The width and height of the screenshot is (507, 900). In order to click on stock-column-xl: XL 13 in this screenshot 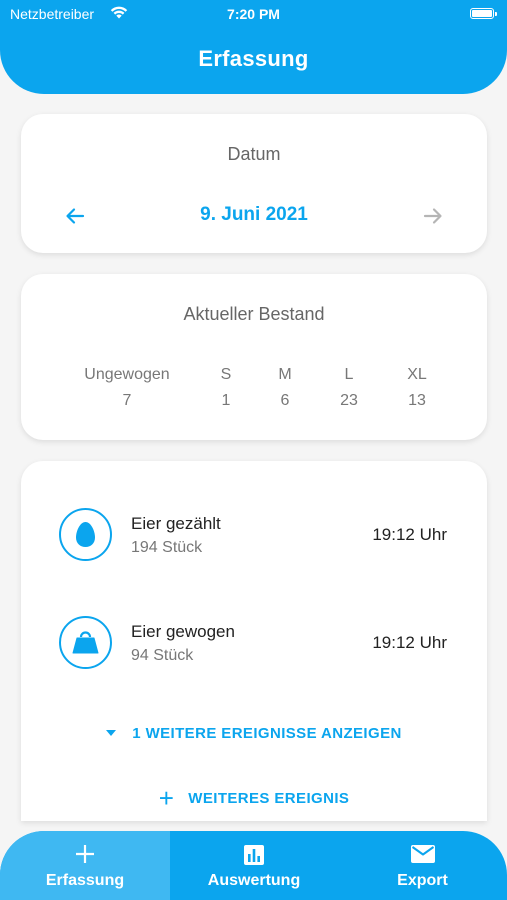, I will do `click(417, 388)`.